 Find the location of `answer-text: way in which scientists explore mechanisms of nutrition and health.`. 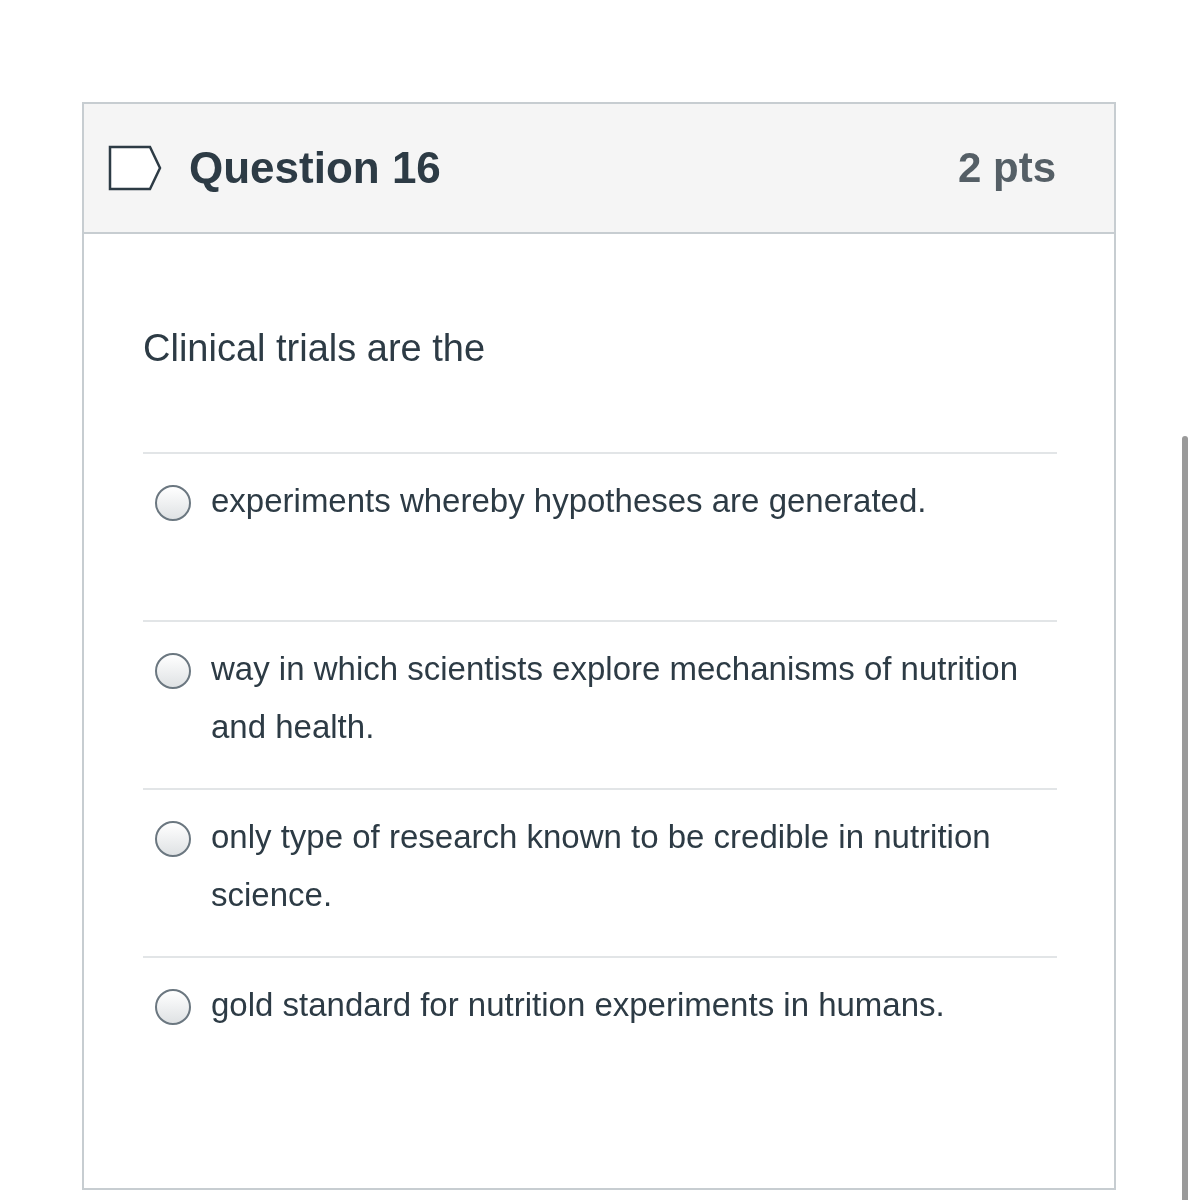

answer-text: way in which scientists explore mechanisms of nutrition and health. is located at coordinates (634, 697).